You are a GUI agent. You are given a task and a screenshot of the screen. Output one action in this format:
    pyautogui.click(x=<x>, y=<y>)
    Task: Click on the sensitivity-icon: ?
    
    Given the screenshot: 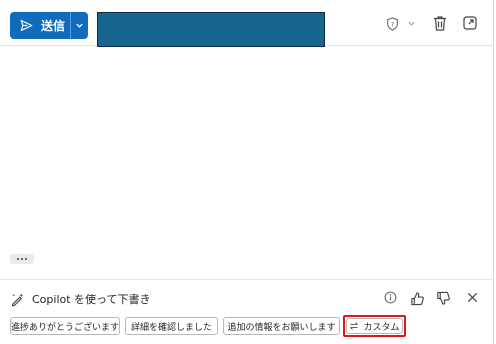 What is the action you would take?
    pyautogui.click(x=392, y=24)
    